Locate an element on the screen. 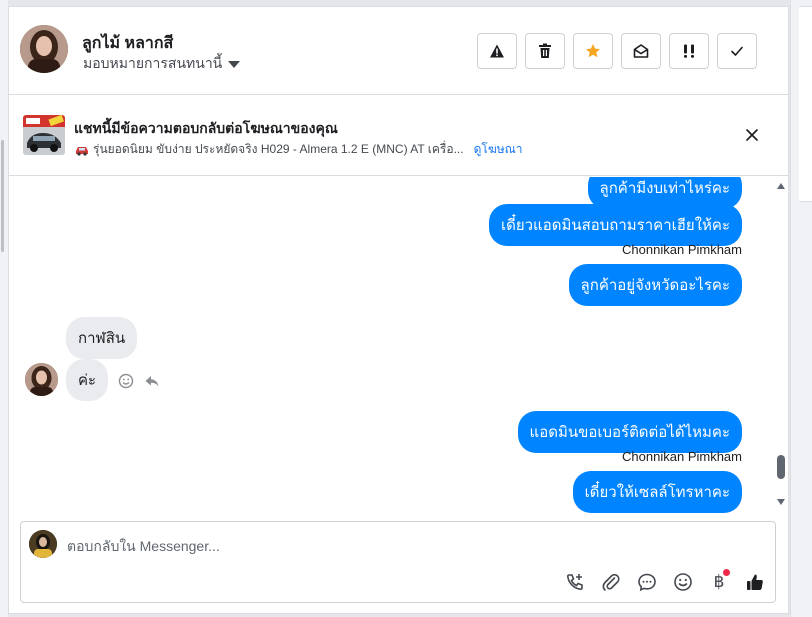 The height and width of the screenshot is (617, 812). mark-spam-button is located at coordinates (497, 51).